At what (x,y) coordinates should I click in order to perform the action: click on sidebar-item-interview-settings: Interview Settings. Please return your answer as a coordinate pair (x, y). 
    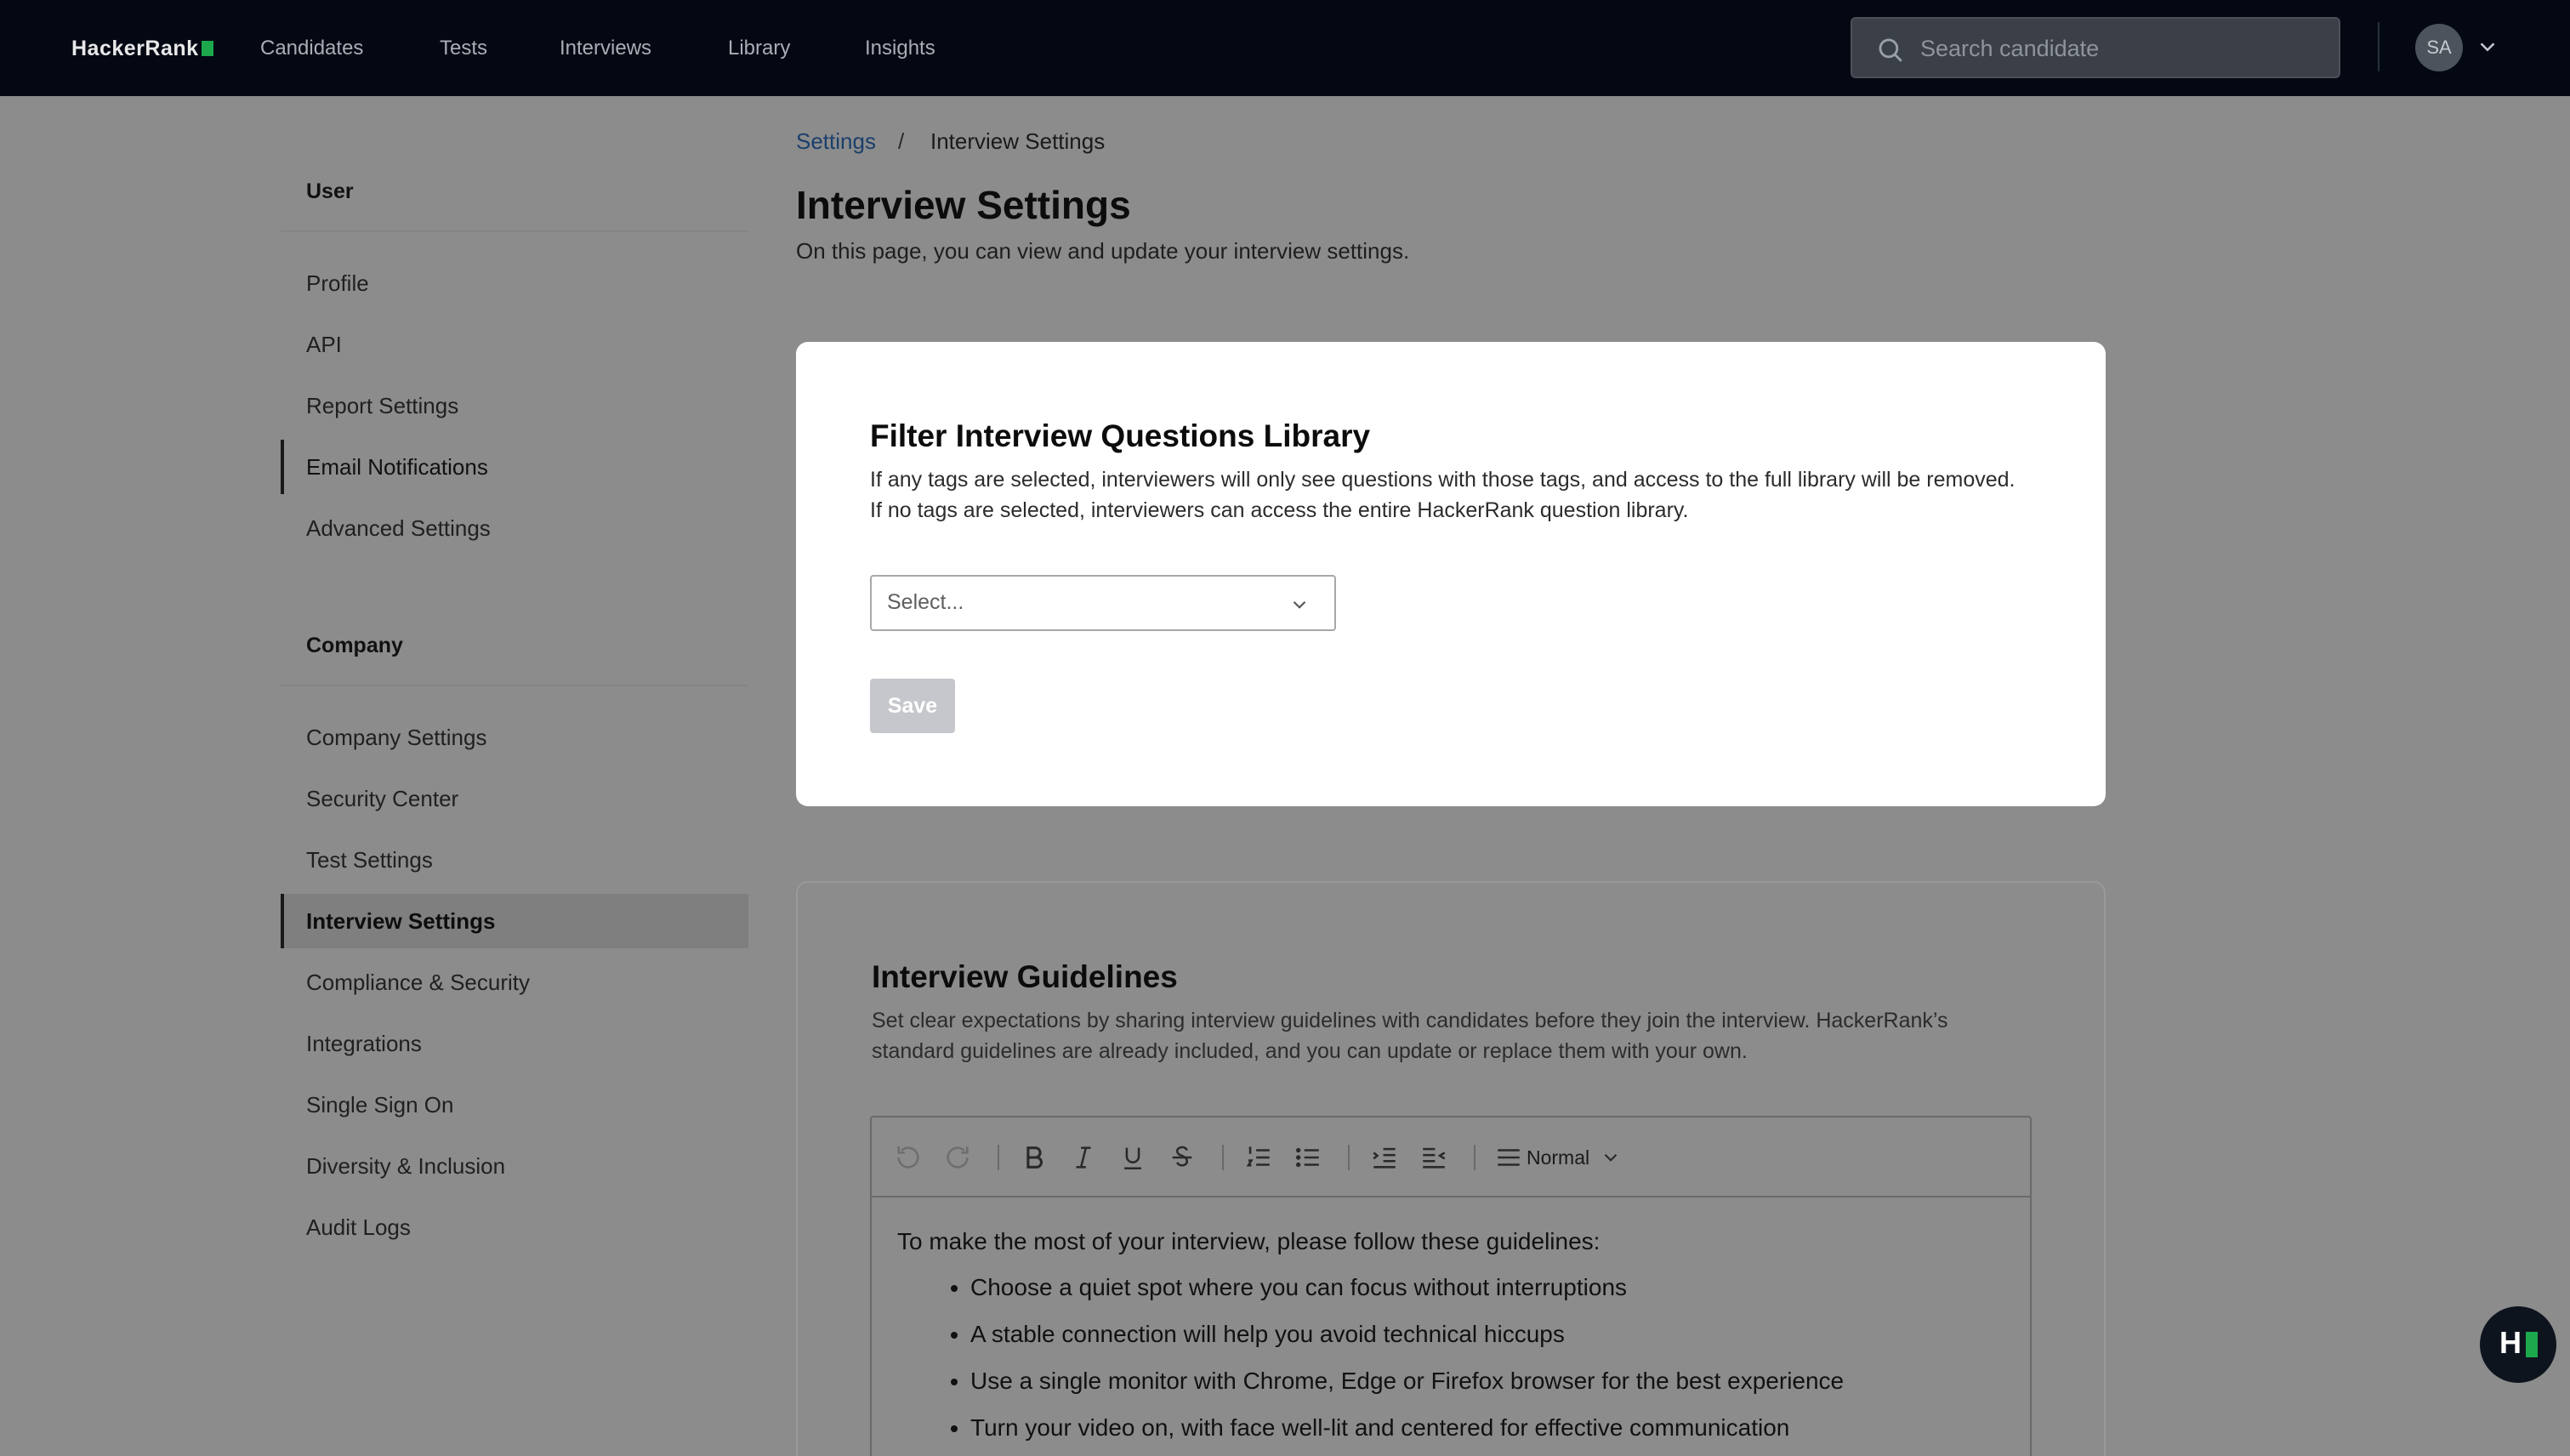
    Looking at the image, I should click on (514, 921).